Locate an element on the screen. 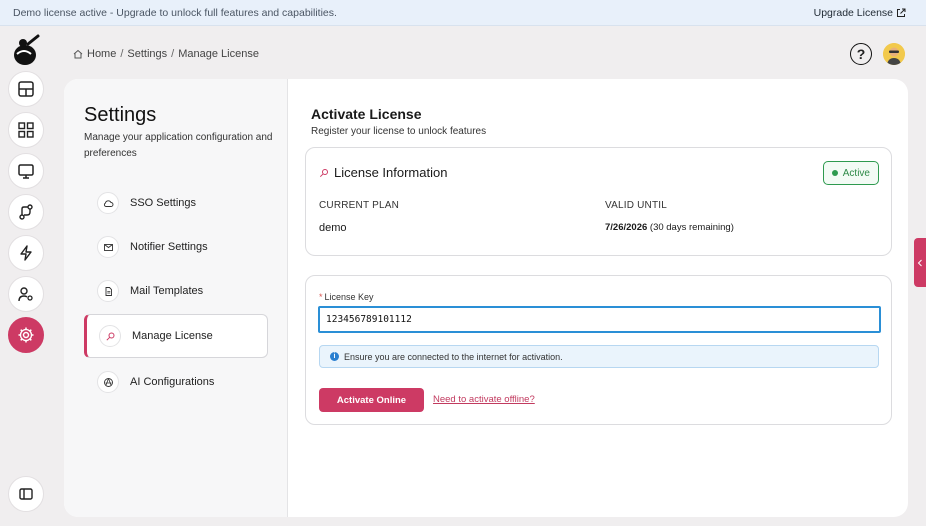 The image size is (926, 526). monitor-icon is located at coordinates (26, 171).